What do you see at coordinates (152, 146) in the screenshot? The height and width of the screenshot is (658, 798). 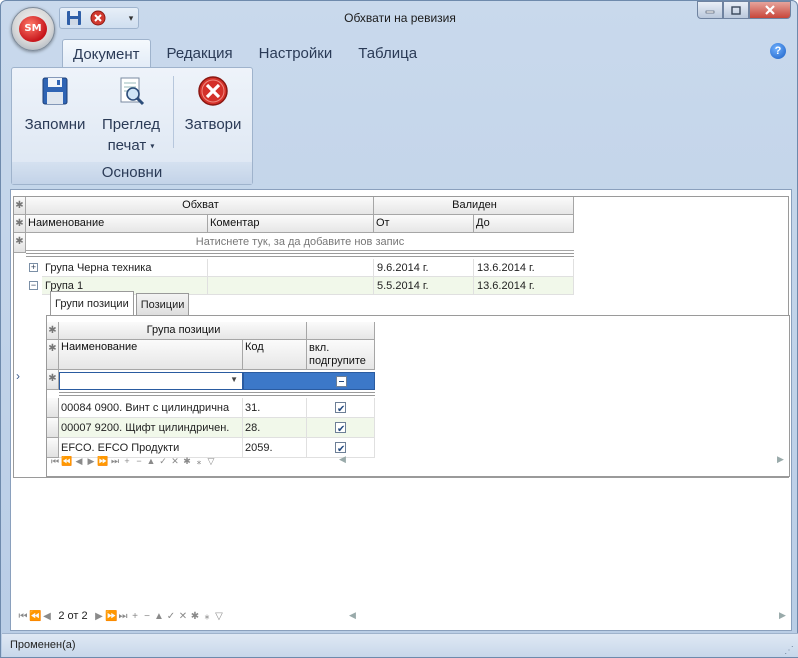 I see `chevron-down-icon: ▾` at bounding box center [152, 146].